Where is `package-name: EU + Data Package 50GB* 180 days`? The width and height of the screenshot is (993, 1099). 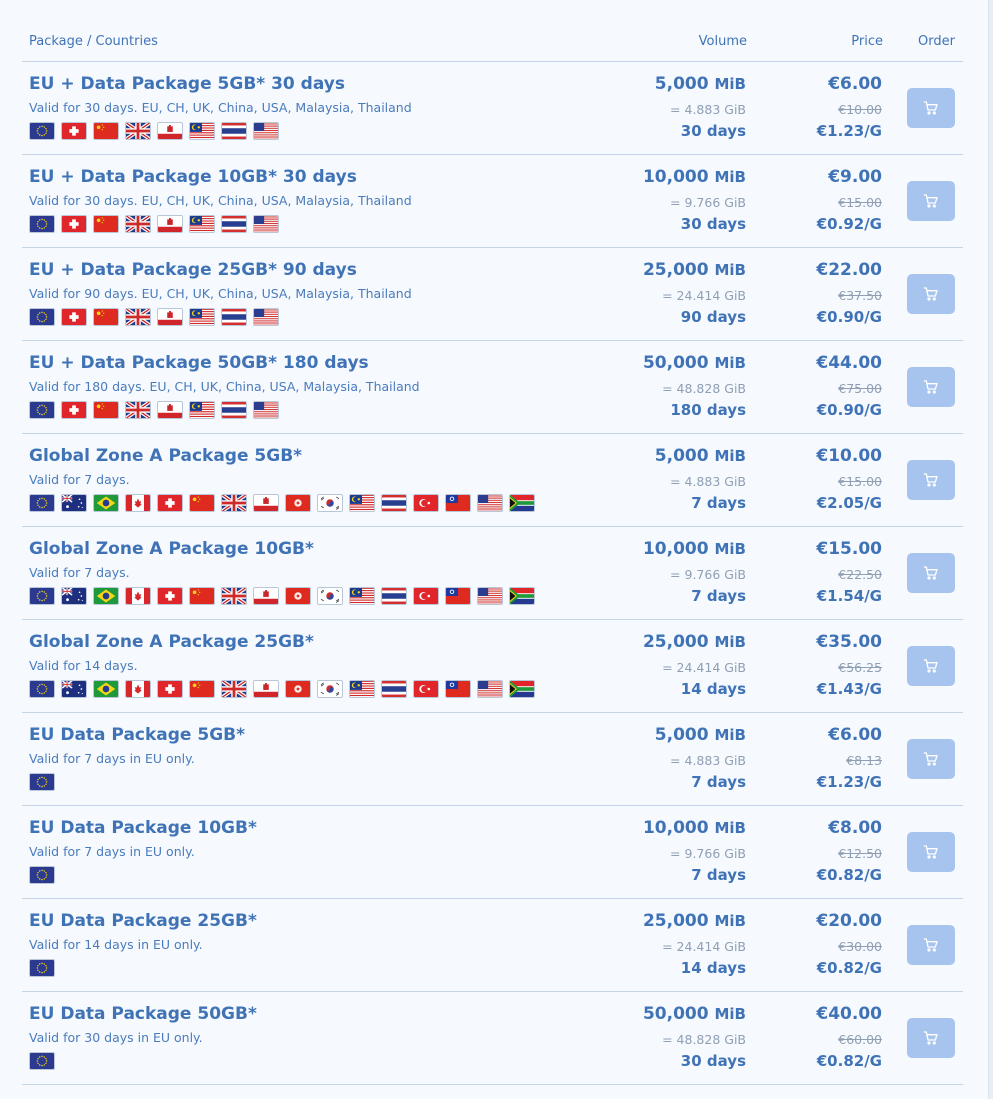 package-name: EU + Data Package 50GB* 180 days is located at coordinates (199, 363).